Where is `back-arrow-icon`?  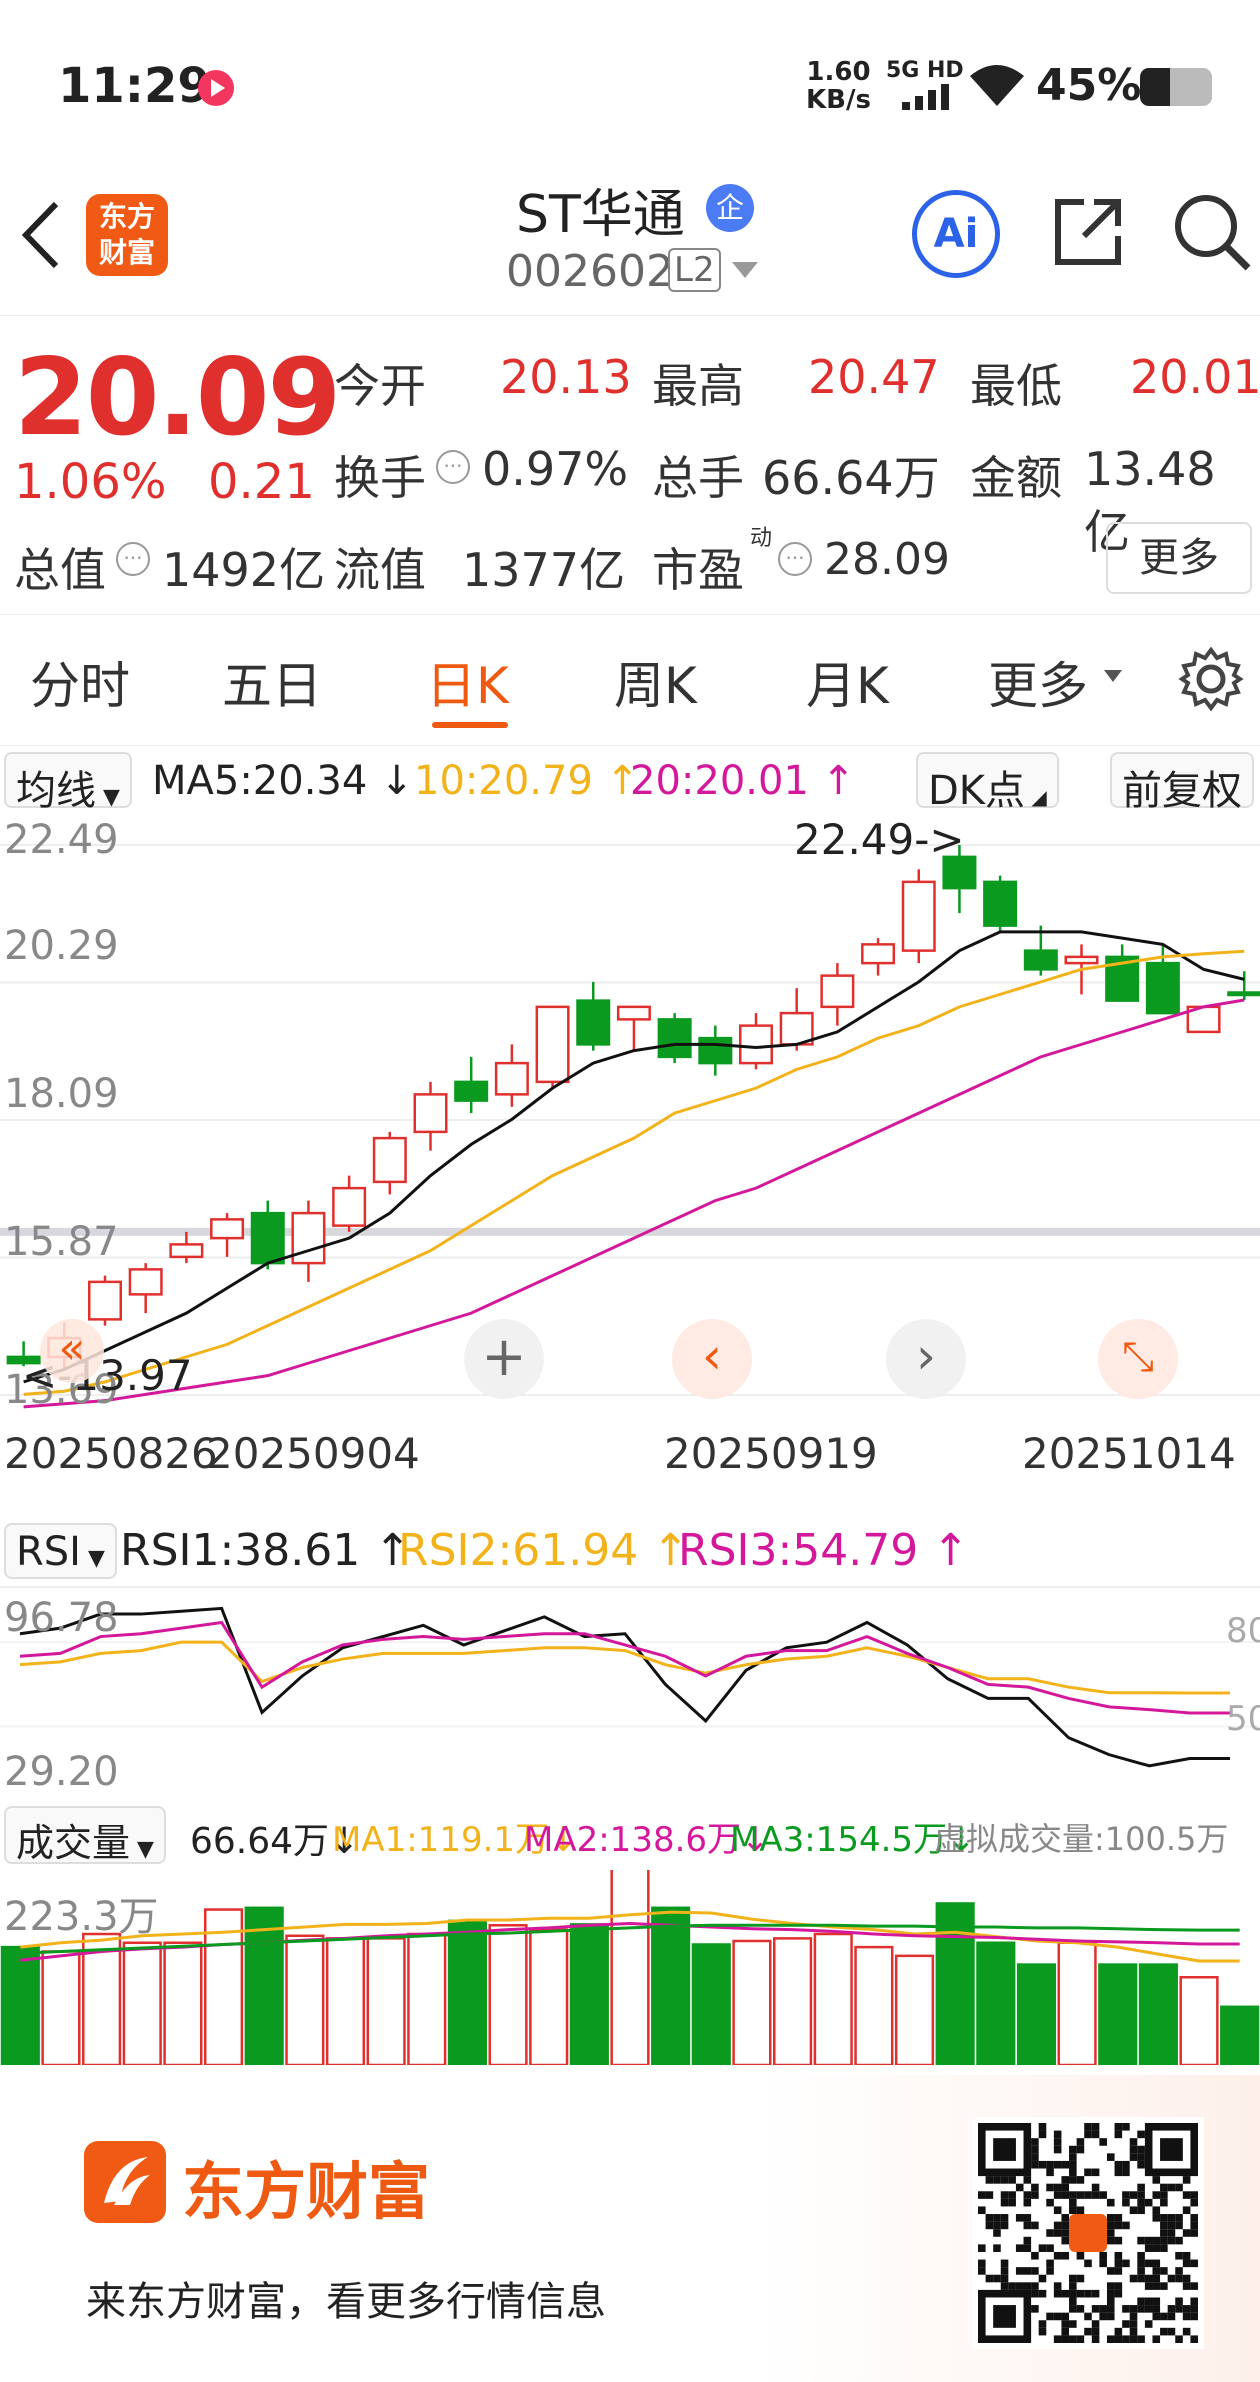
back-arrow-icon is located at coordinates (40, 235).